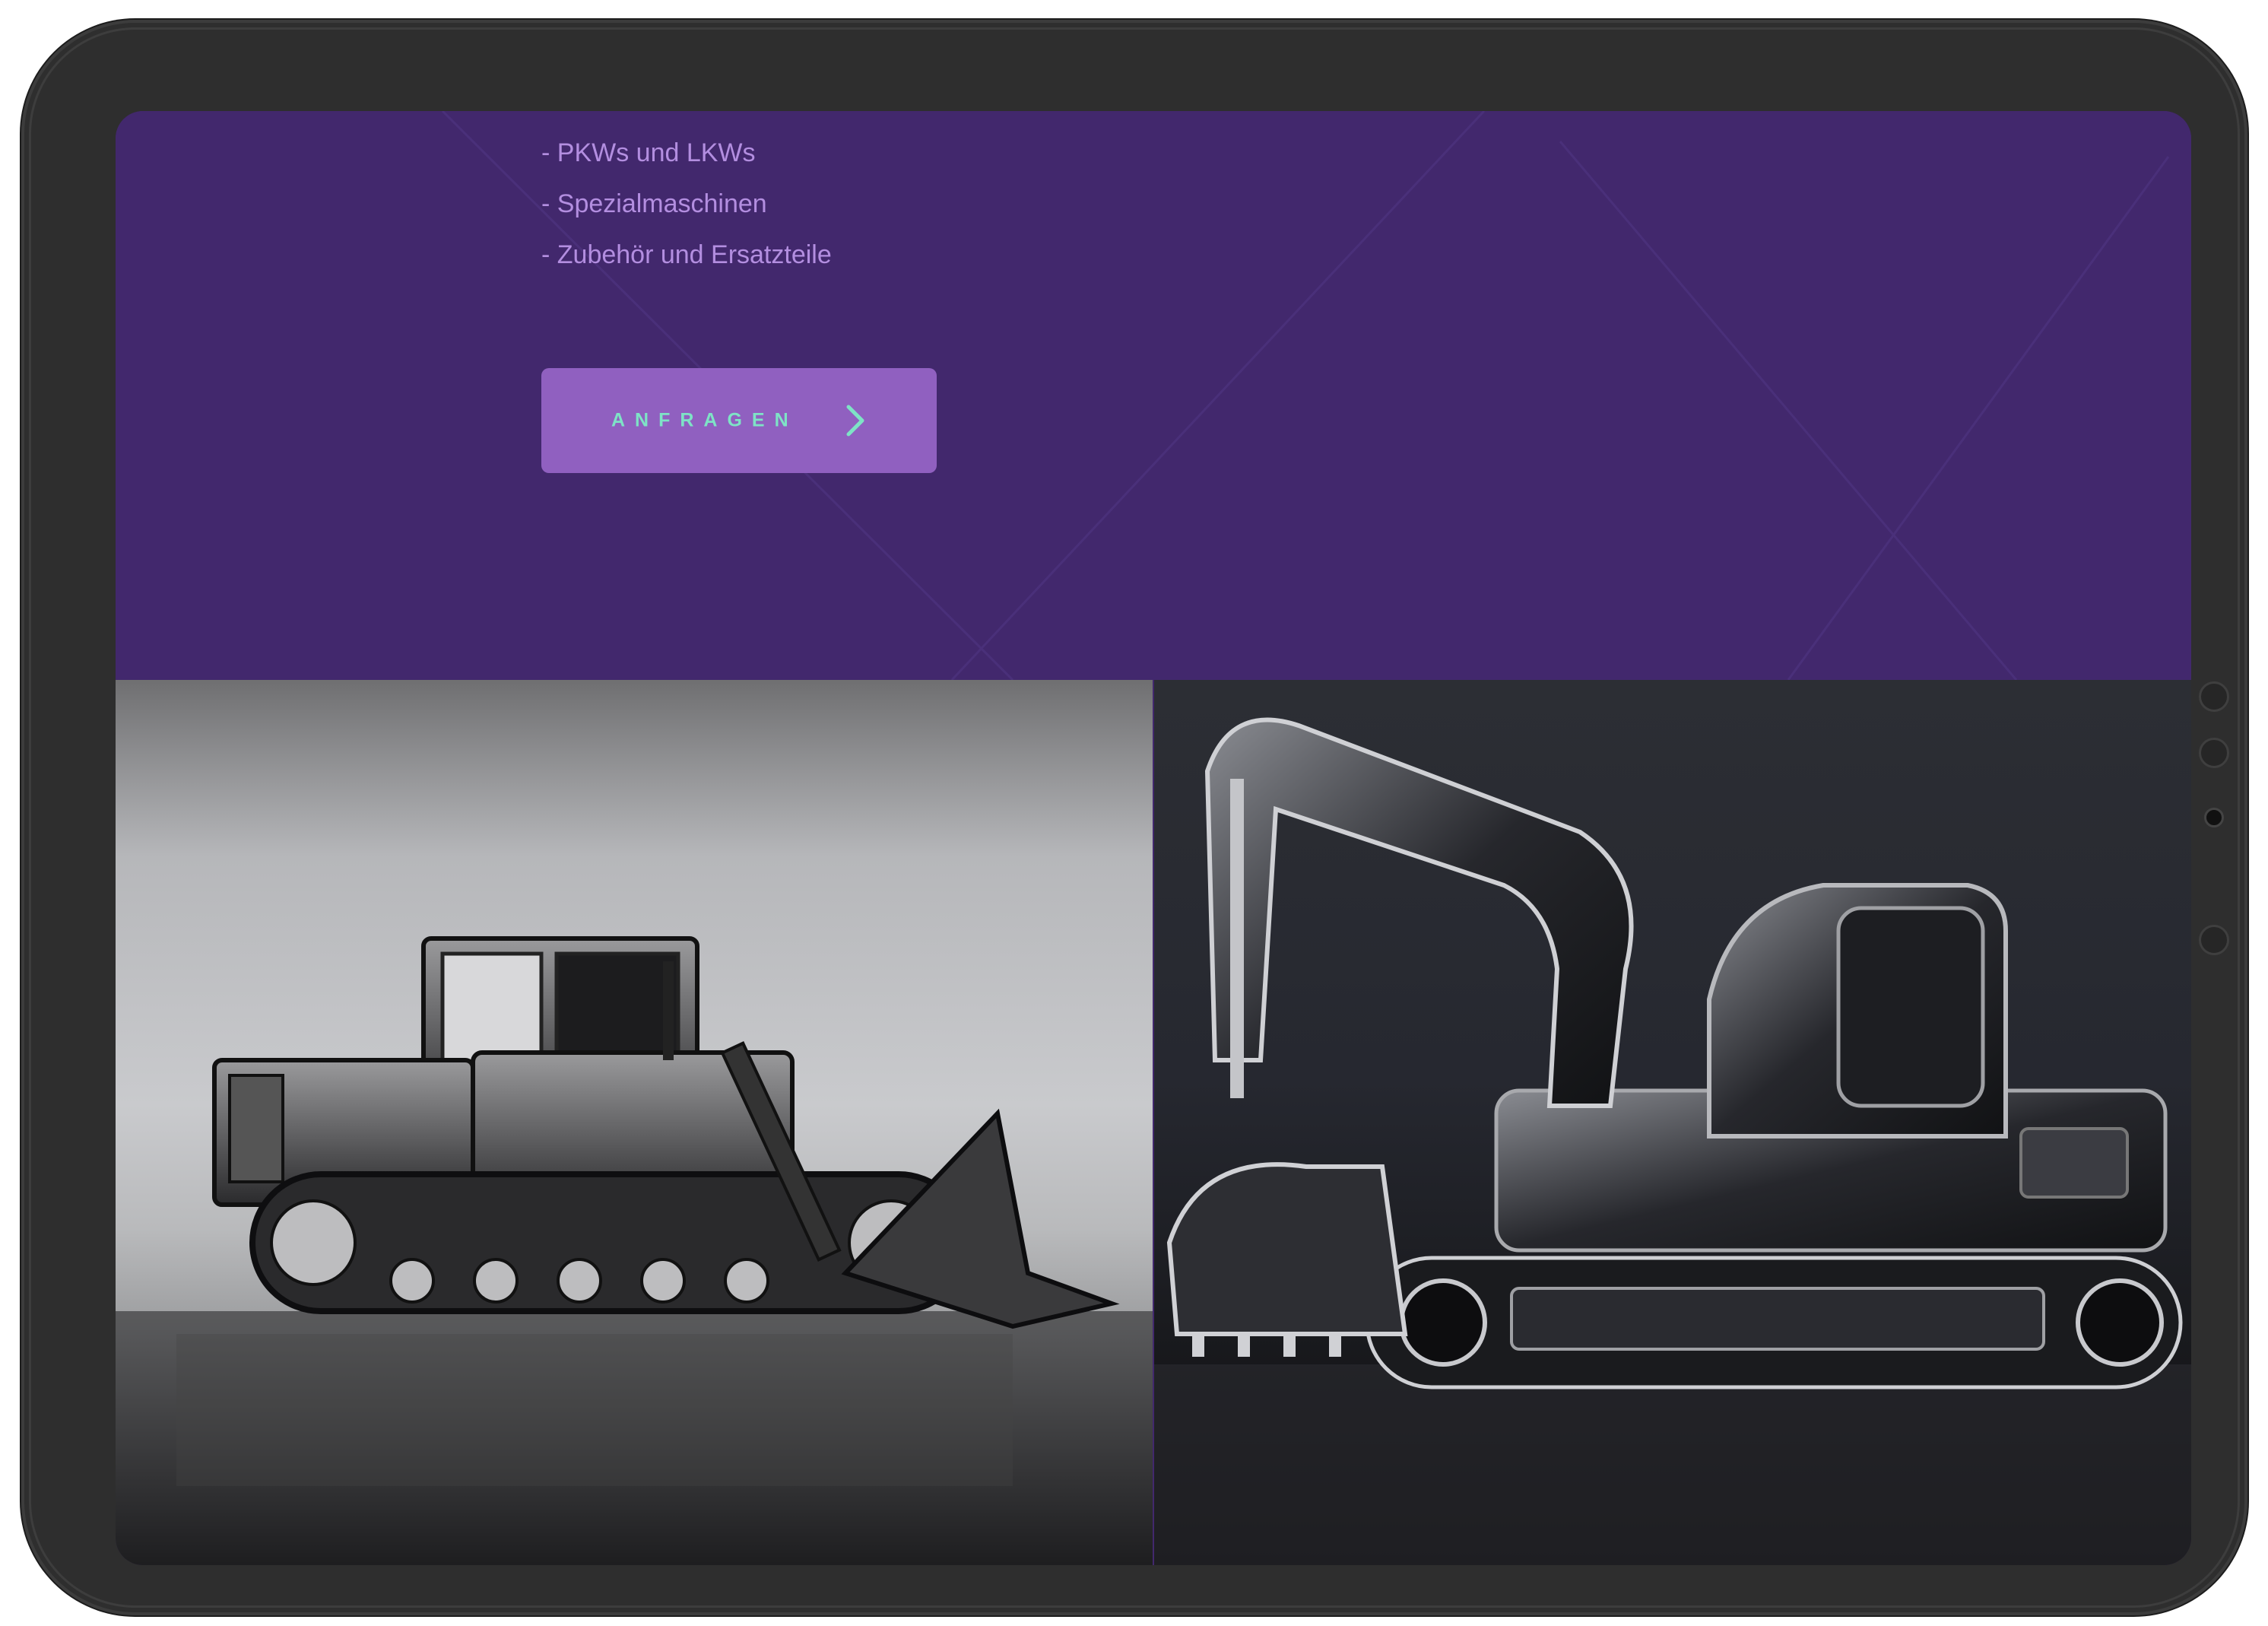 The width and height of the screenshot is (2268, 1626). Describe the element at coordinates (654, 204) in the screenshot. I see `feature-item: - Spezialmaschinen` at that location.